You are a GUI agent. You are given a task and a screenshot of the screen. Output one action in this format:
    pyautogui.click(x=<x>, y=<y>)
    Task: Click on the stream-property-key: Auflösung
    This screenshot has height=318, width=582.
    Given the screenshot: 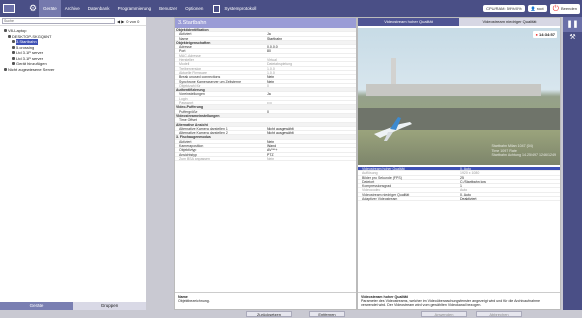 What is the action you would take?
    pyautogui.click(x=370, y=173)
    